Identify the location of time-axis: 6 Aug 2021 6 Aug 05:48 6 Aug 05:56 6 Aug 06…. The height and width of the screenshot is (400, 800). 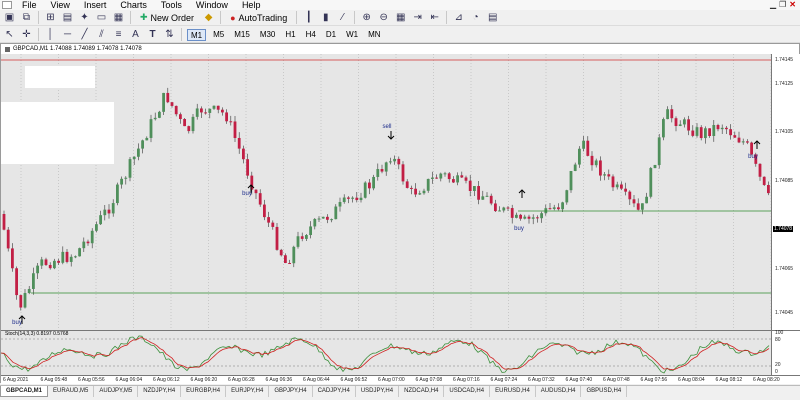
(400, 379).